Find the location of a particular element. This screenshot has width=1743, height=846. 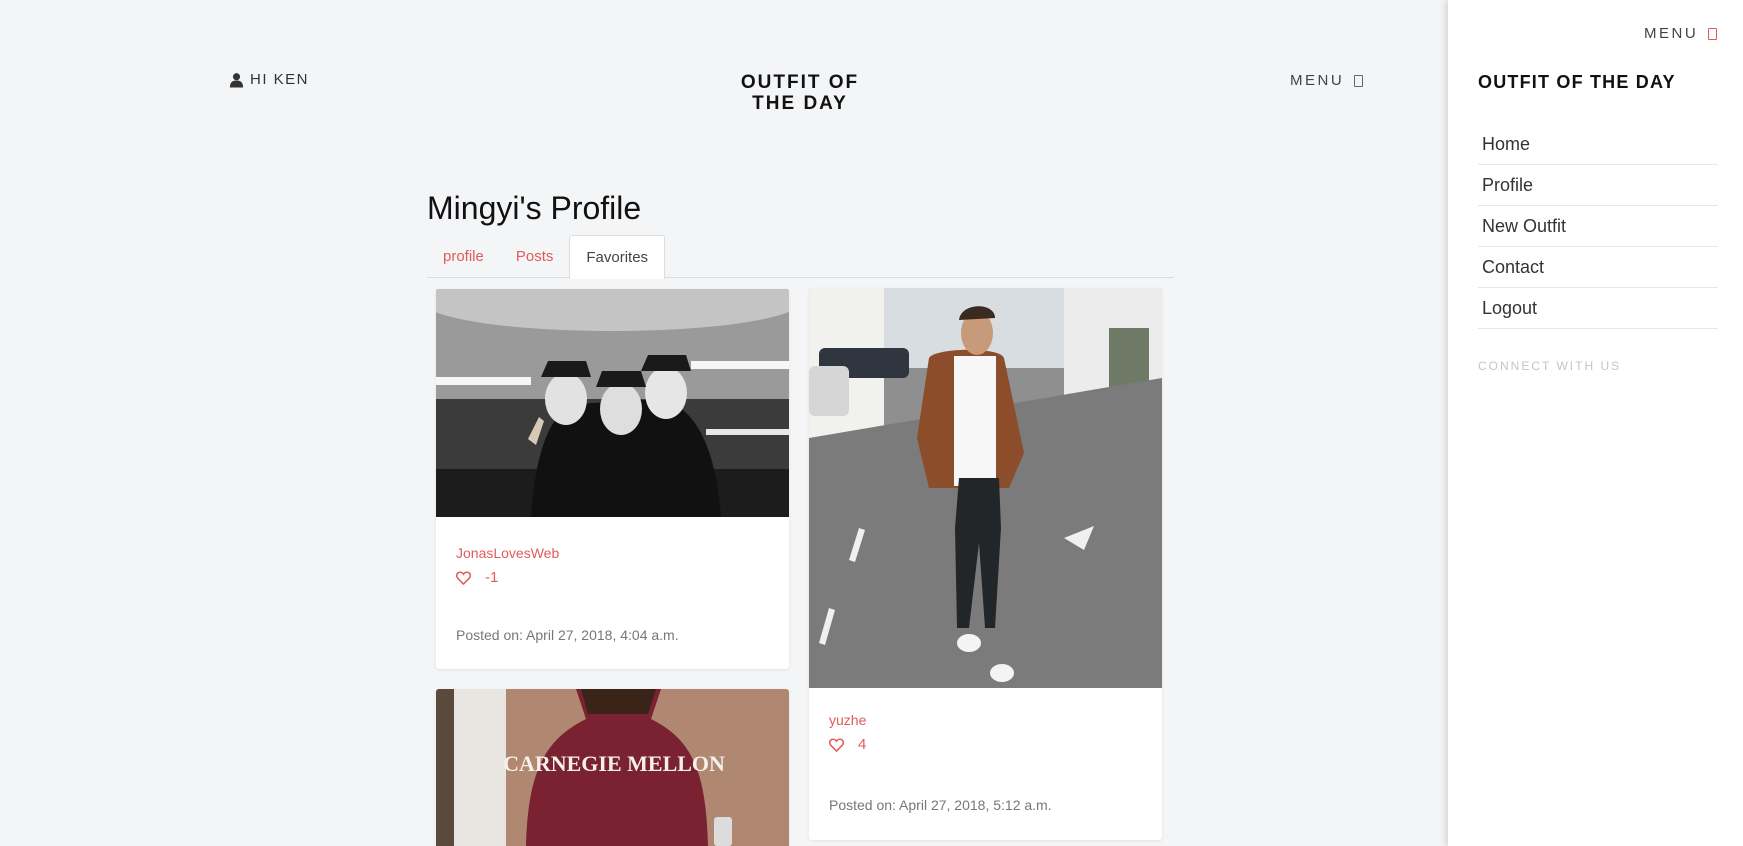

user-icon is located at coordinates (236, 79).